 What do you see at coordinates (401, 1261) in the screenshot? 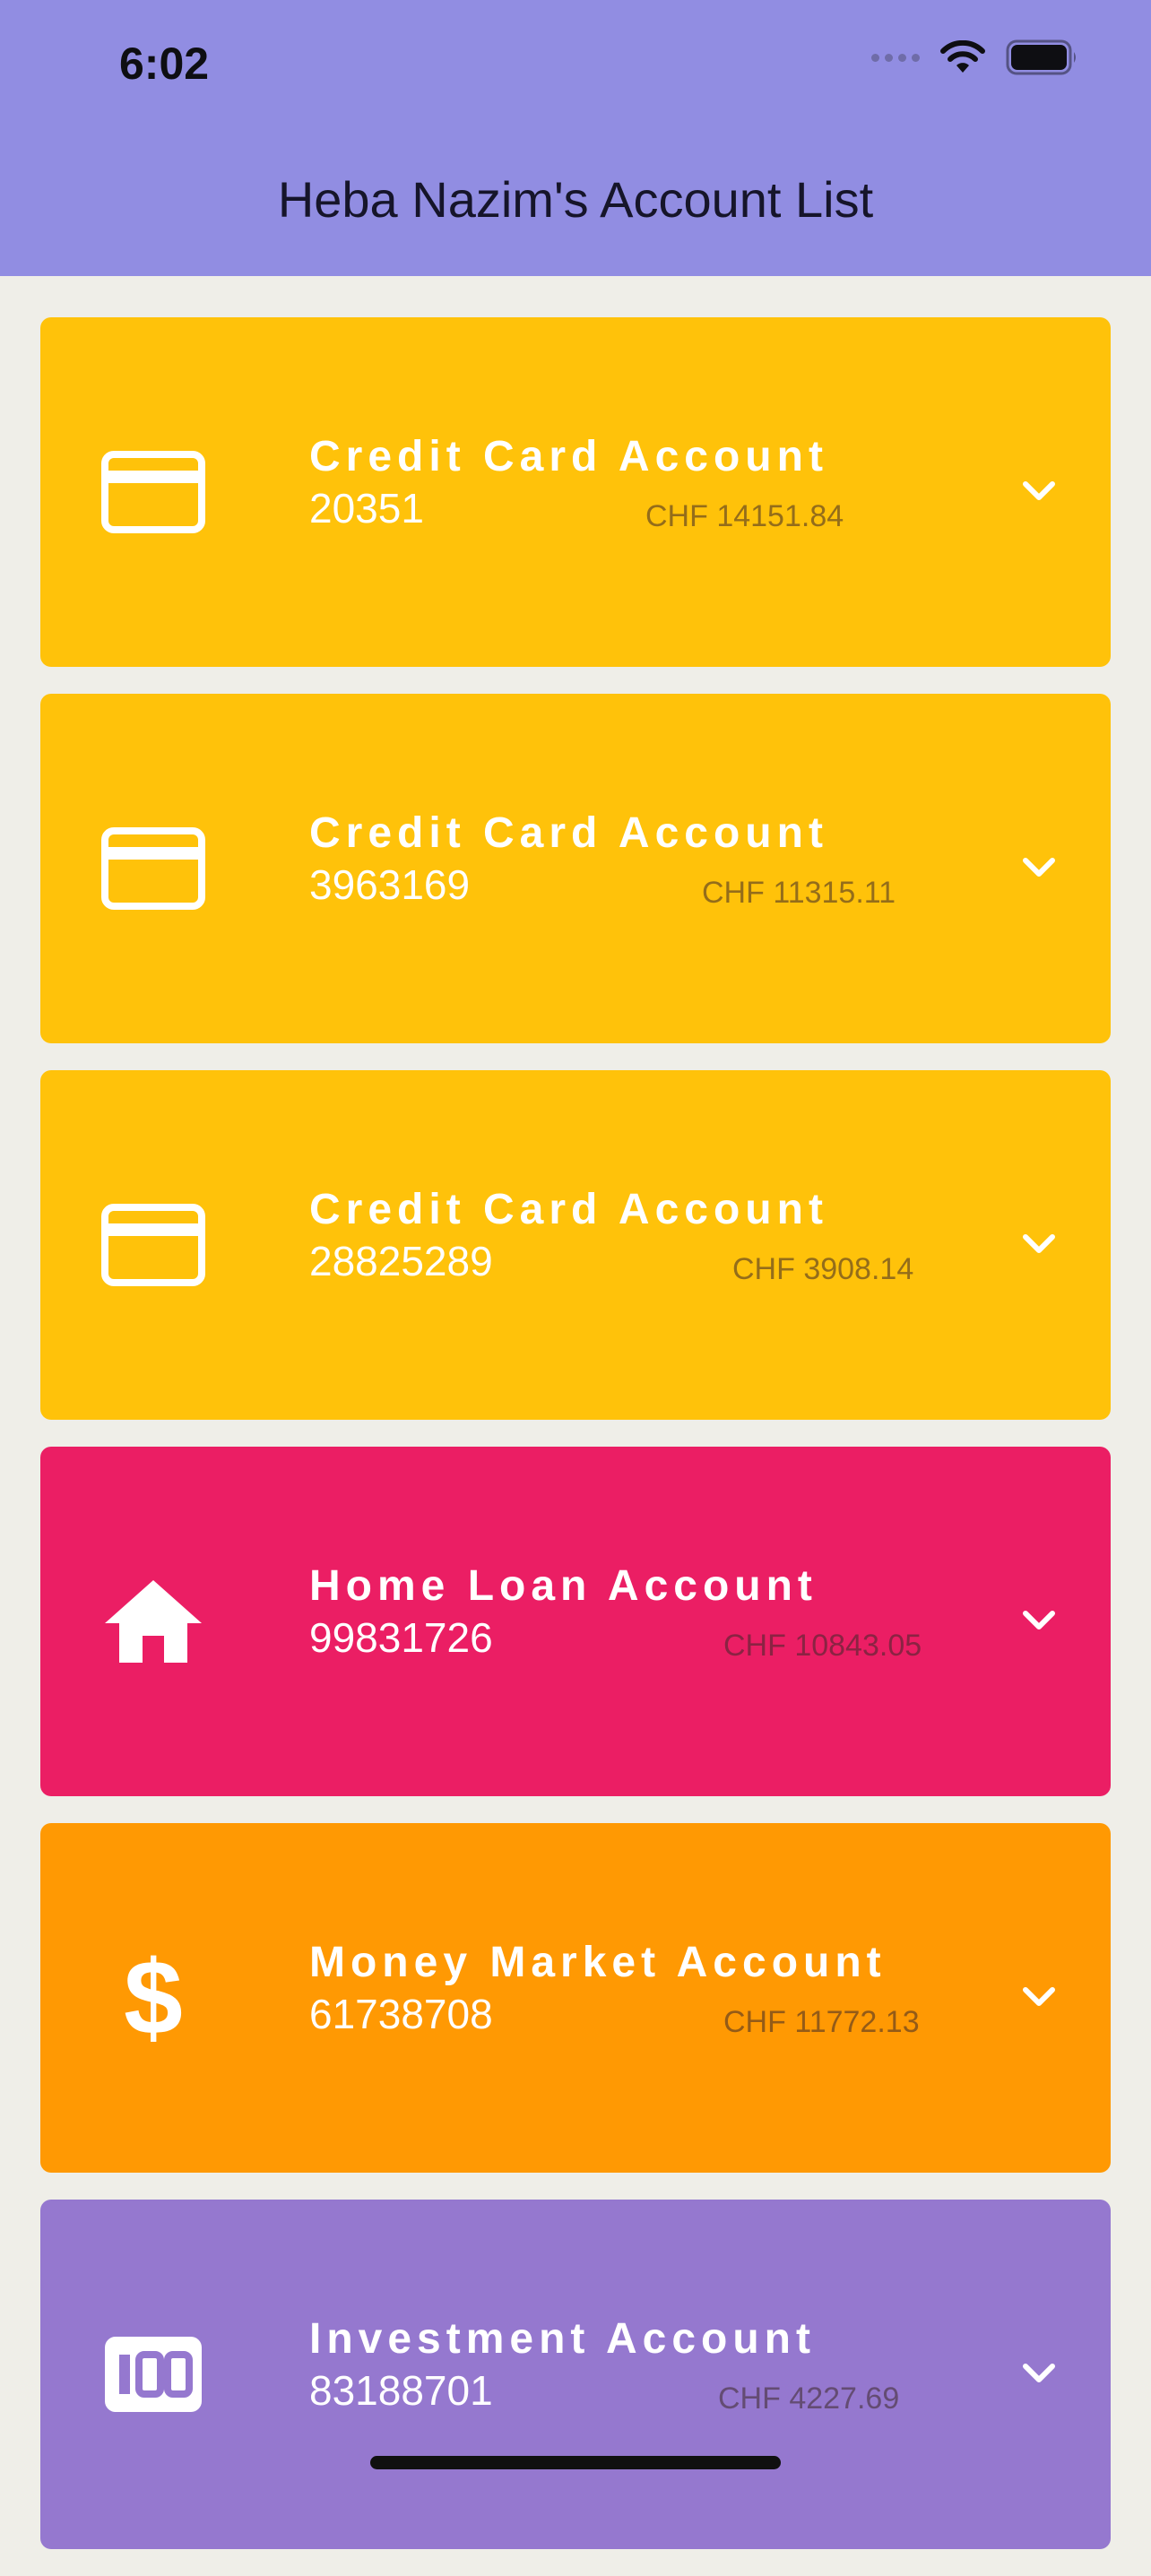
I see `account-number: 28825289` at bounding box center [401, 1261].